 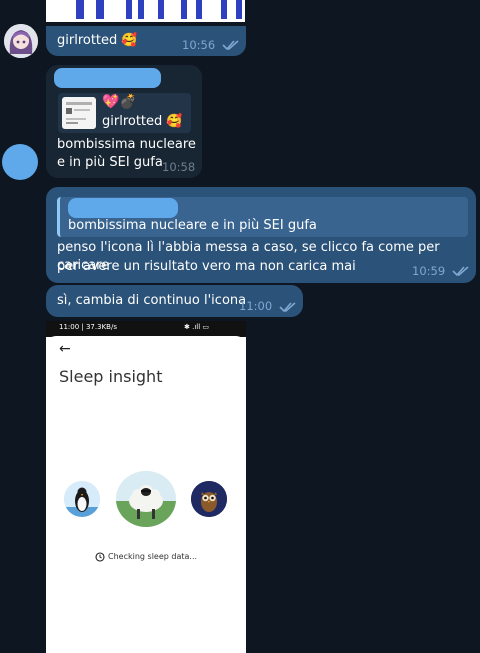 What do you see at coordinates (429, 271) in the screenshot?
I see `message-time: 10:59` at bounding box center [429, 271].